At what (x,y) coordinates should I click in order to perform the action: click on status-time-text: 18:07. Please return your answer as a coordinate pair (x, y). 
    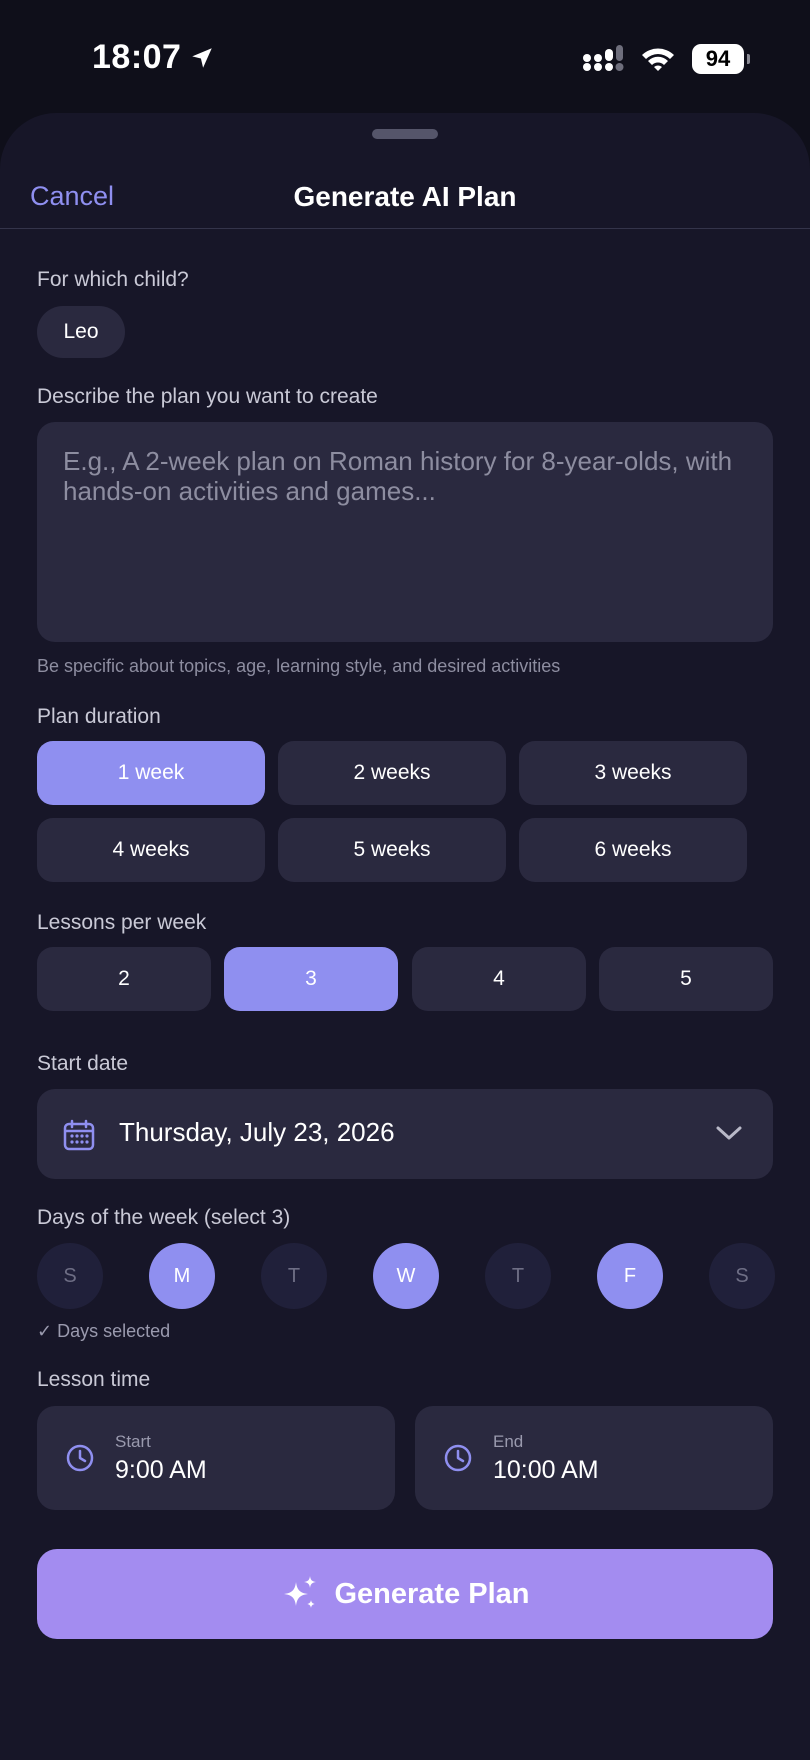
    Looking at the image, I should click on (137, 57).